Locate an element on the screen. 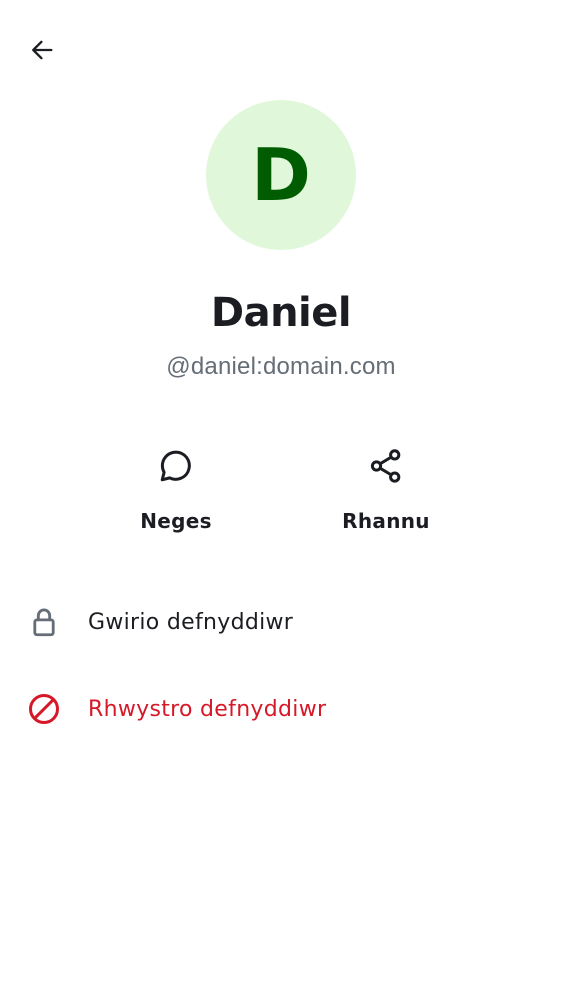 This screenshot has height=1000, width=562. message-button: Neges is located at coordinates (176, 492).